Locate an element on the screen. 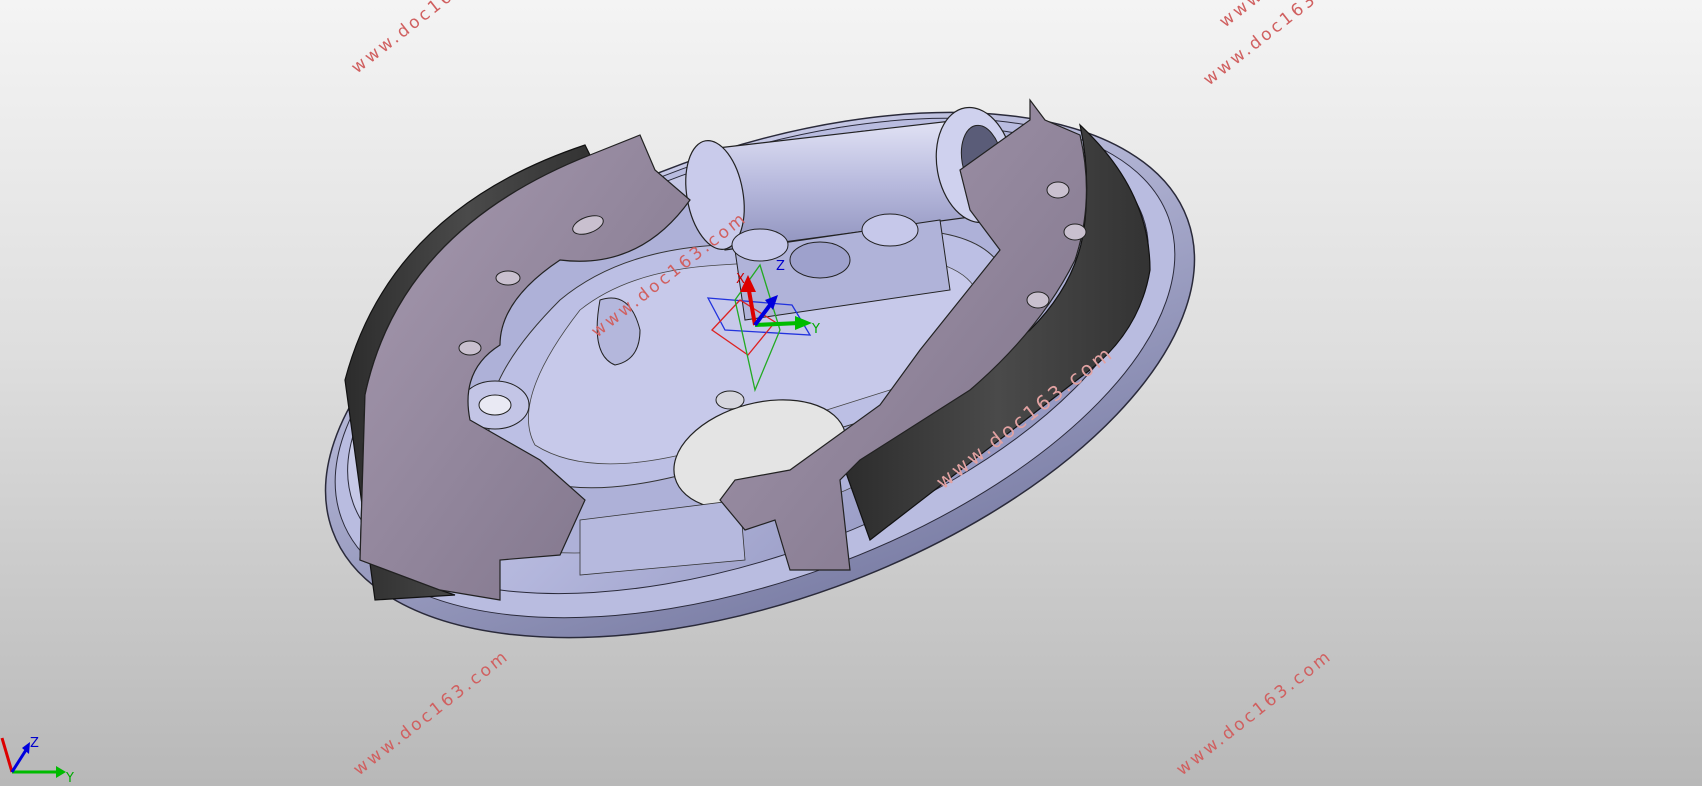 The height and width of the screenshot is (786, 1702). triad-y-label: Y is located at coordinates (69, 778).